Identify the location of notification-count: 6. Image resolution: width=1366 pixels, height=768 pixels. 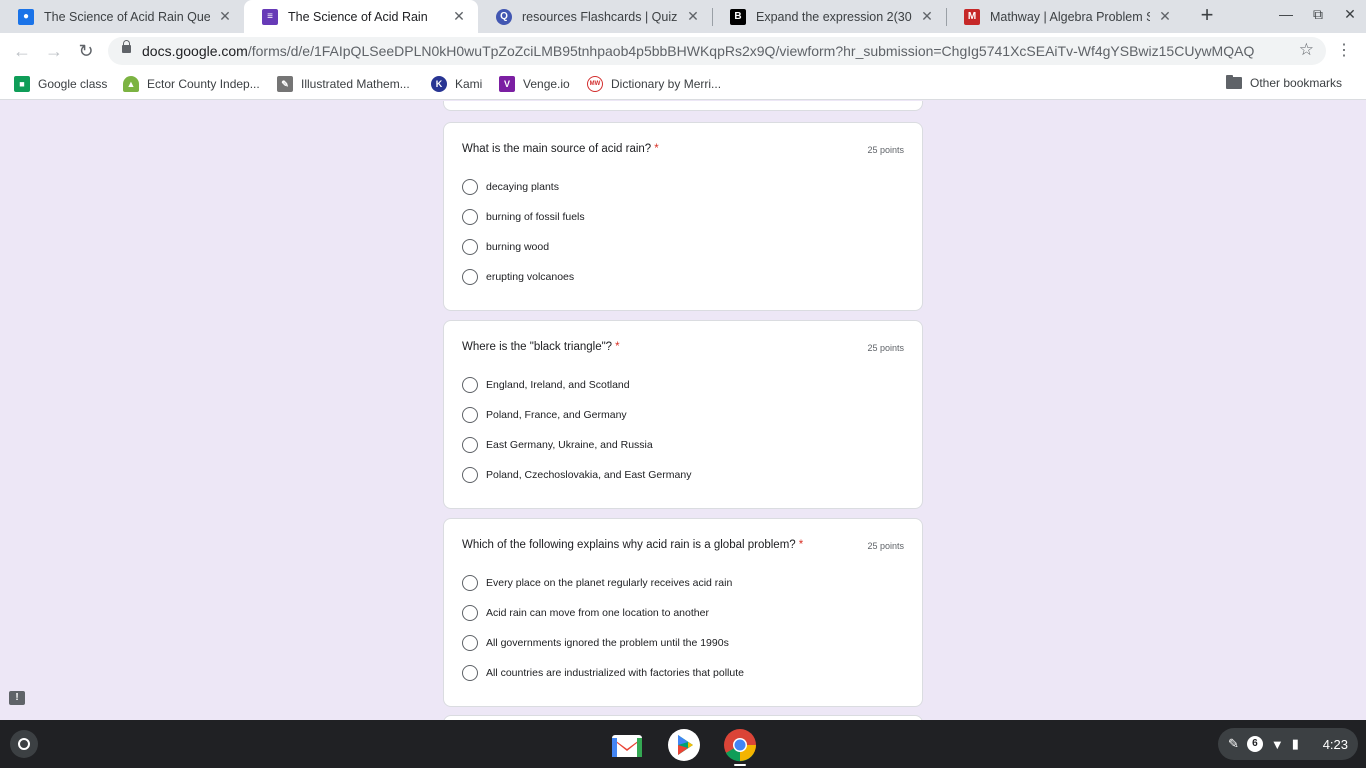
(1254, 744).